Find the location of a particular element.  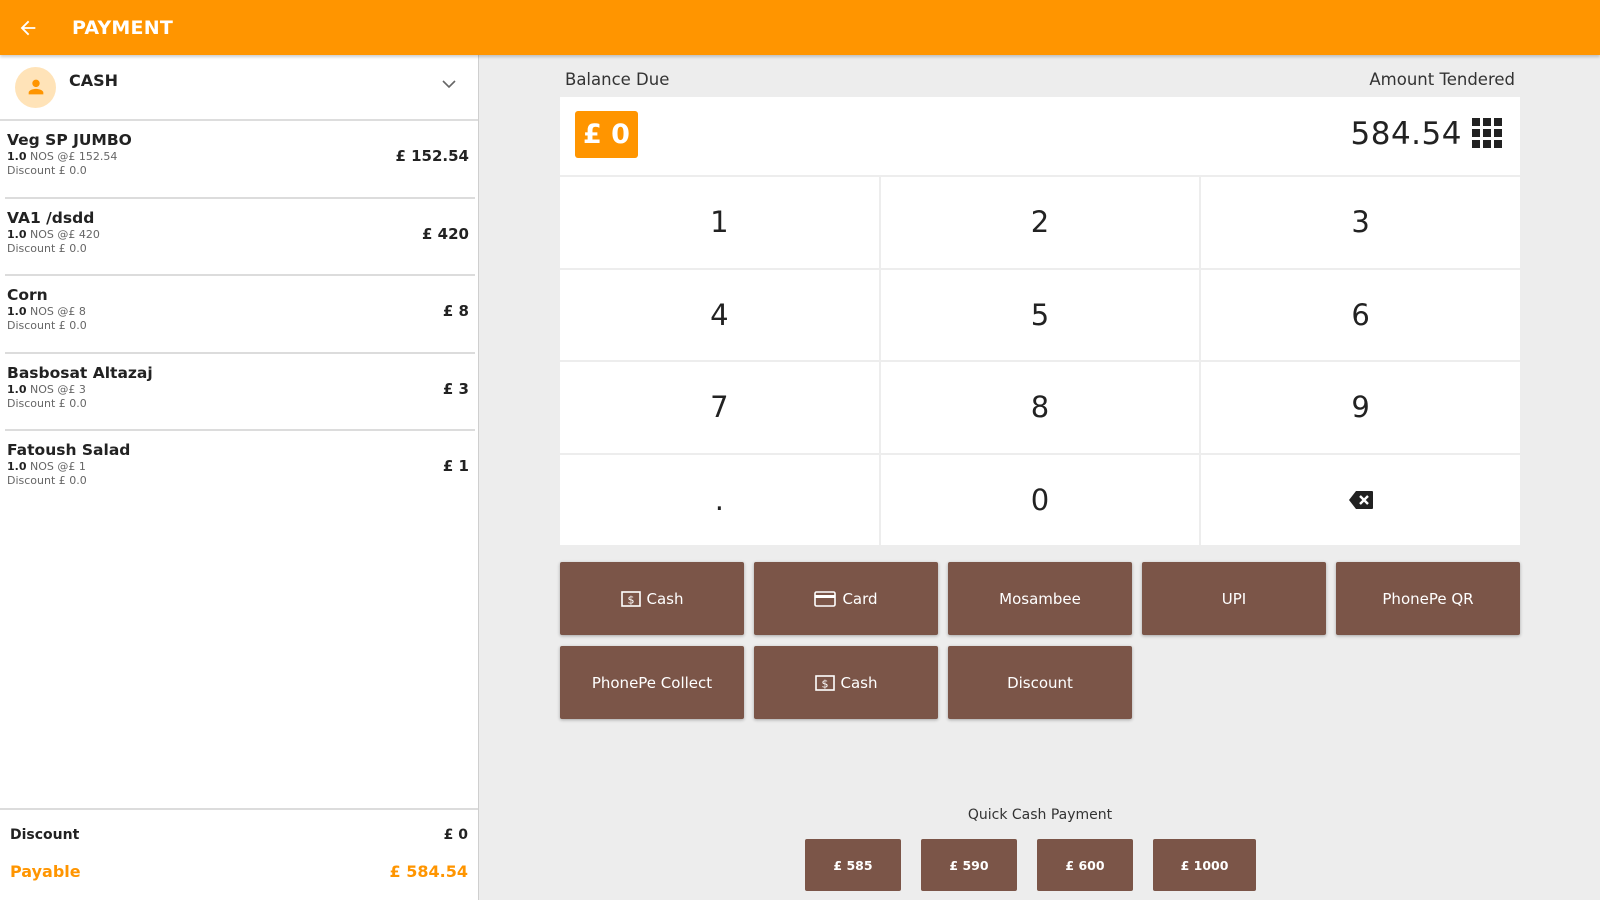

list-item: Corn 1.0 NOS @£ 8 Discount £ 0.0 £ 8 is located at coordinates (240, 315).